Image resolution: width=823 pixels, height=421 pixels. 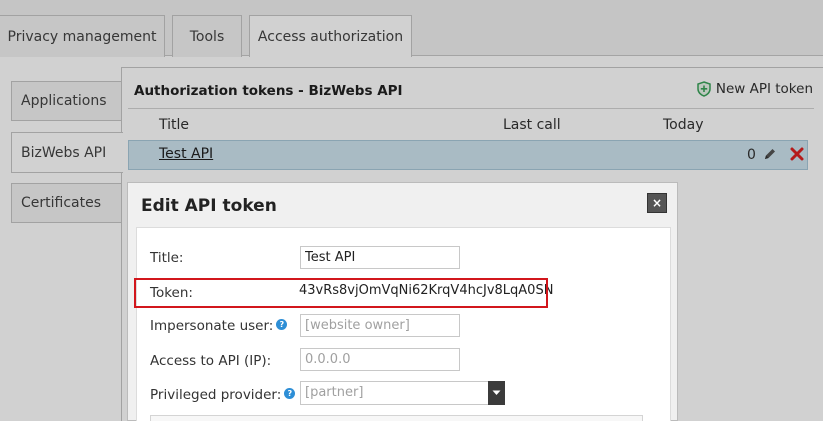 I want to click on dialog-title: Edit API token, so click(x=209, y=206).